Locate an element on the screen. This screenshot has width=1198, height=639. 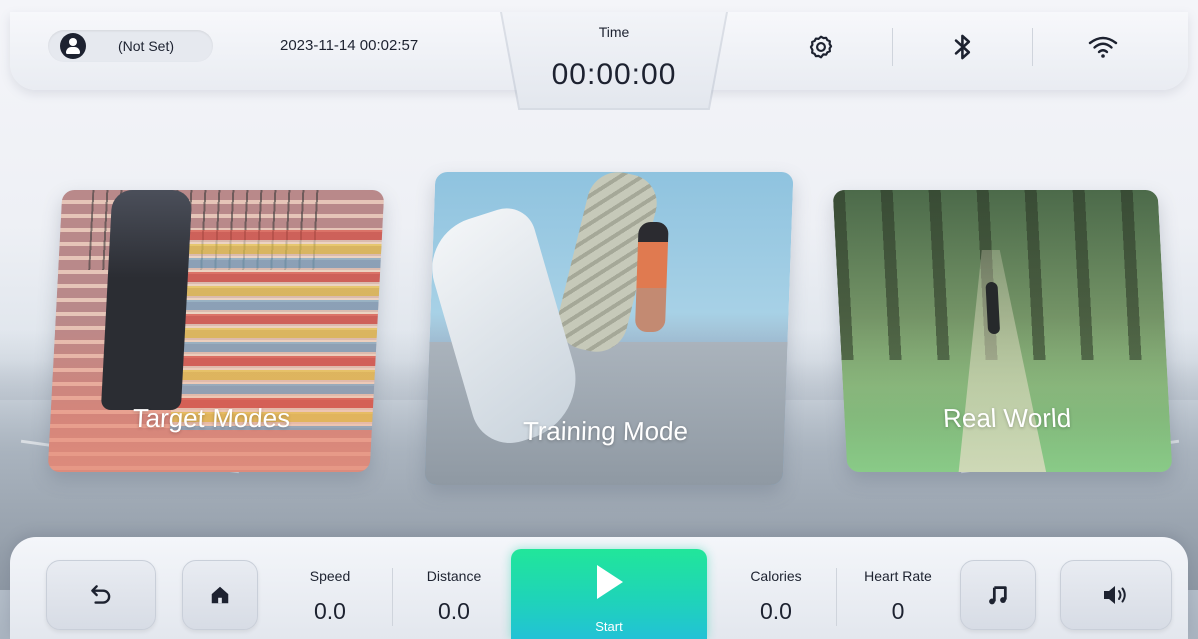
target-modes-label: Target Modes is located at coordinates (211, 418).